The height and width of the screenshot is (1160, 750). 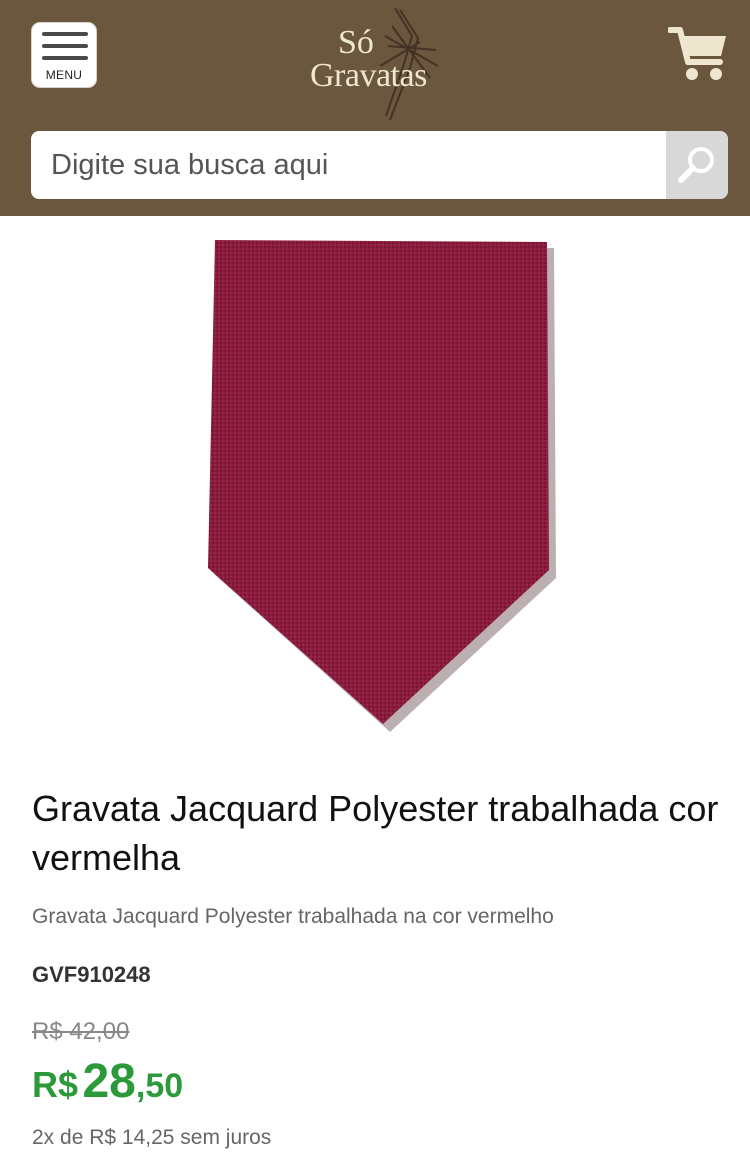 I want to click on cart-icon, so click(x=696, y=53).